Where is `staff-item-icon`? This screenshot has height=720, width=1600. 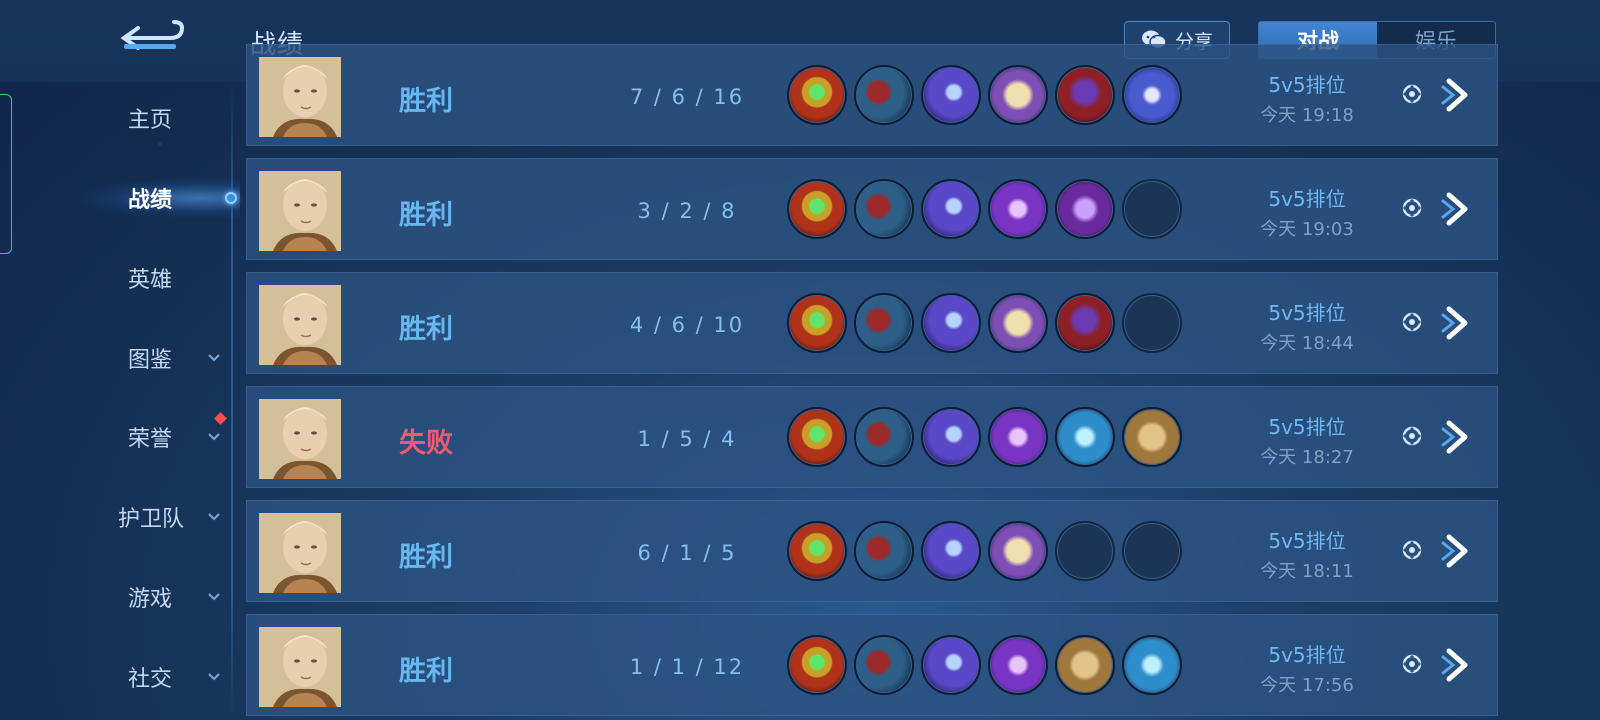 staff-item-icon is located at coordinates (1152, 95).